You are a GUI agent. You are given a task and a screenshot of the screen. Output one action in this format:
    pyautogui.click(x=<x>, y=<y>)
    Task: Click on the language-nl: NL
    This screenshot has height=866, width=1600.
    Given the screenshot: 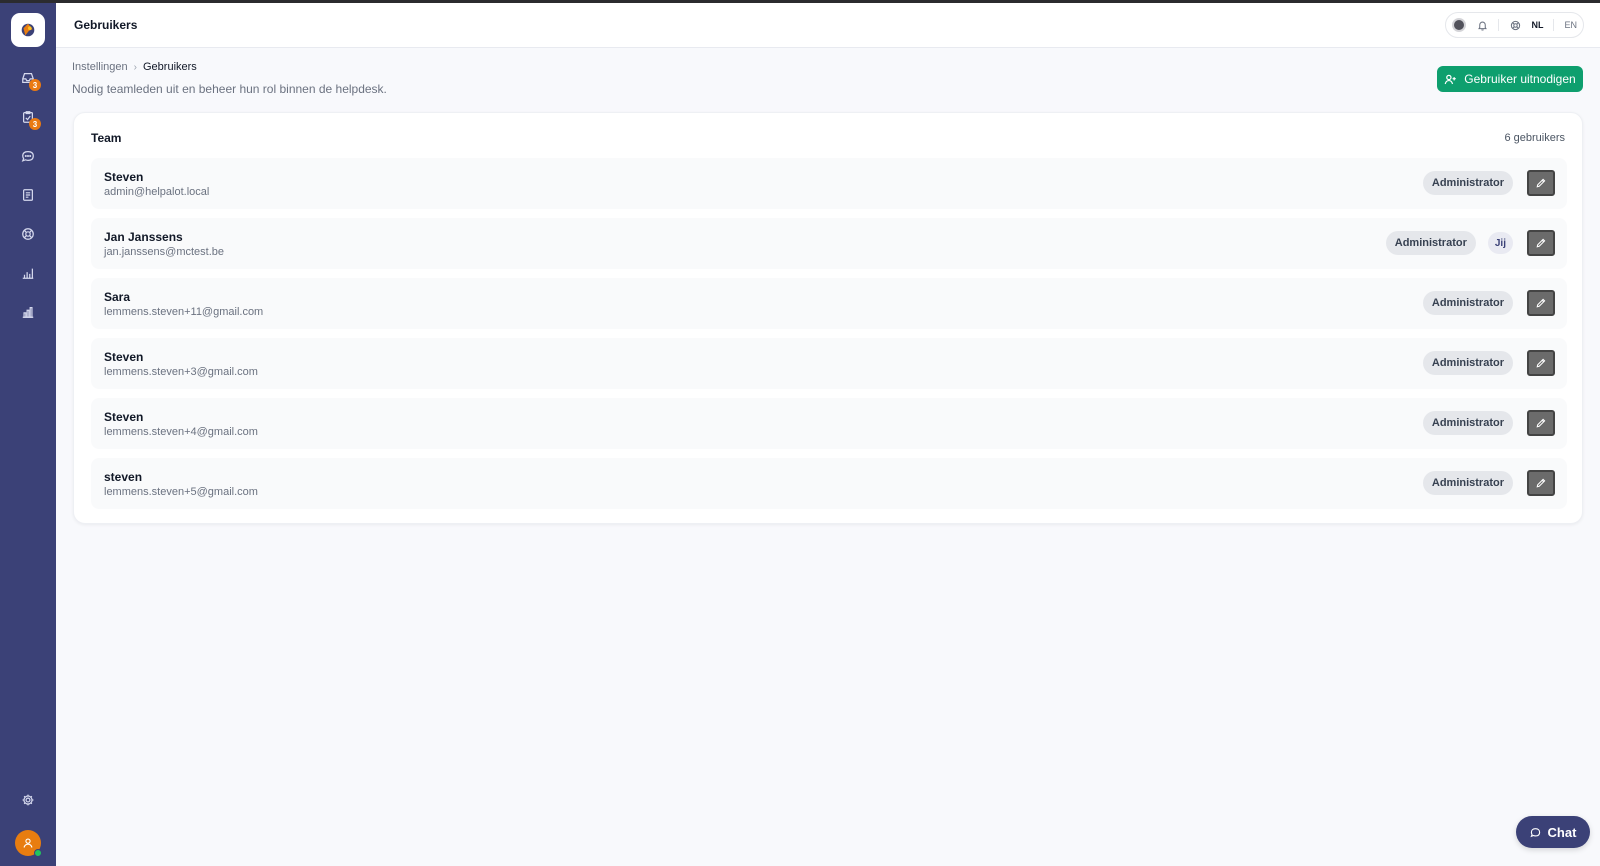 What is the action you would take?
    pyautogui.click(x=1537, y=25)
    